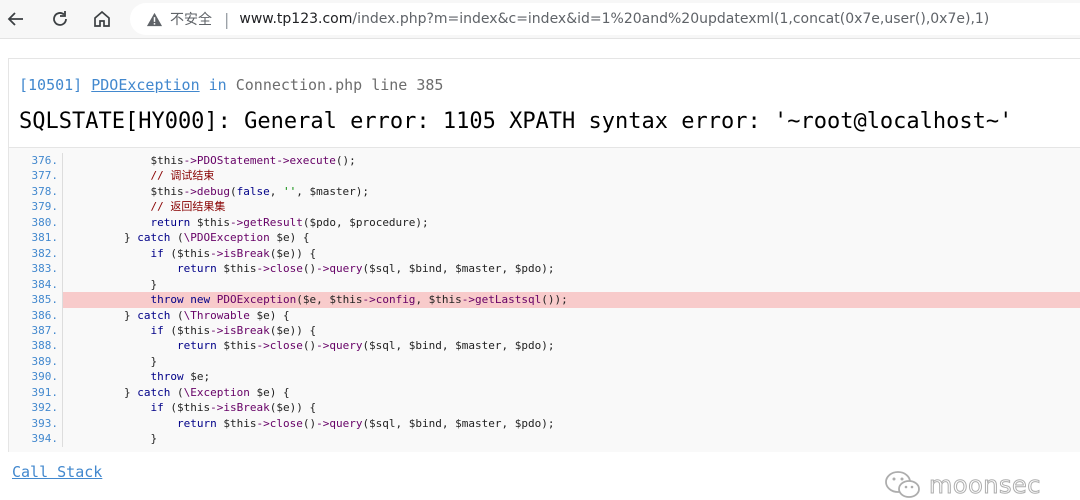 The width and height of the screenshot is (1080, 500). I want to click on watermark: moonsec, so click(962, 485).